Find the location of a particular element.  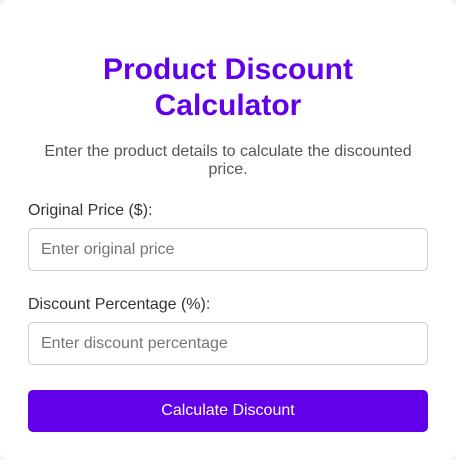

original-price-label: Original Price ($): is located at coordinates (90, 210).